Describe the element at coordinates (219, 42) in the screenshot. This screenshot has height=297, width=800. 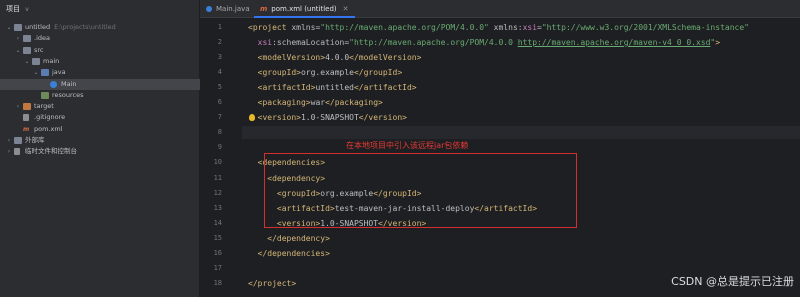
I see `line-number: 2` at that location.